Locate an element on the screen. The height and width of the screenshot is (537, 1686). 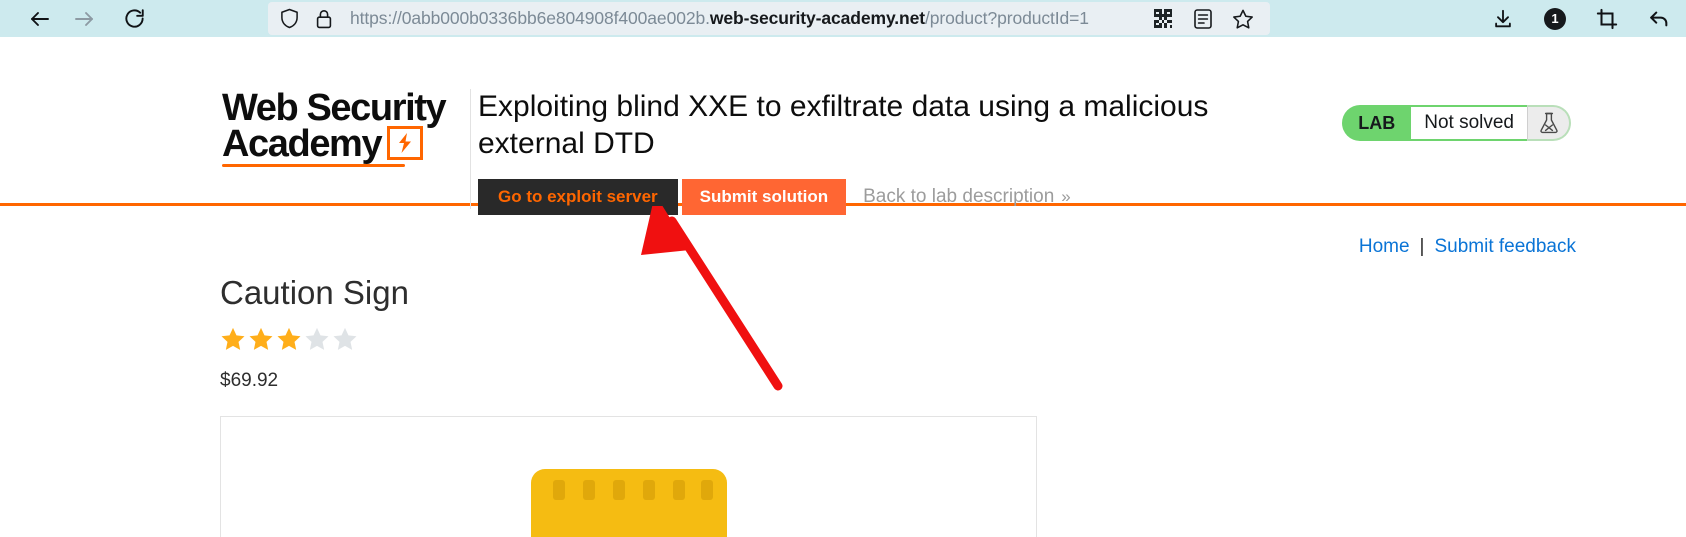
back-to-lab-description-link: Back to lab description » is located at coordinates (967, 197).